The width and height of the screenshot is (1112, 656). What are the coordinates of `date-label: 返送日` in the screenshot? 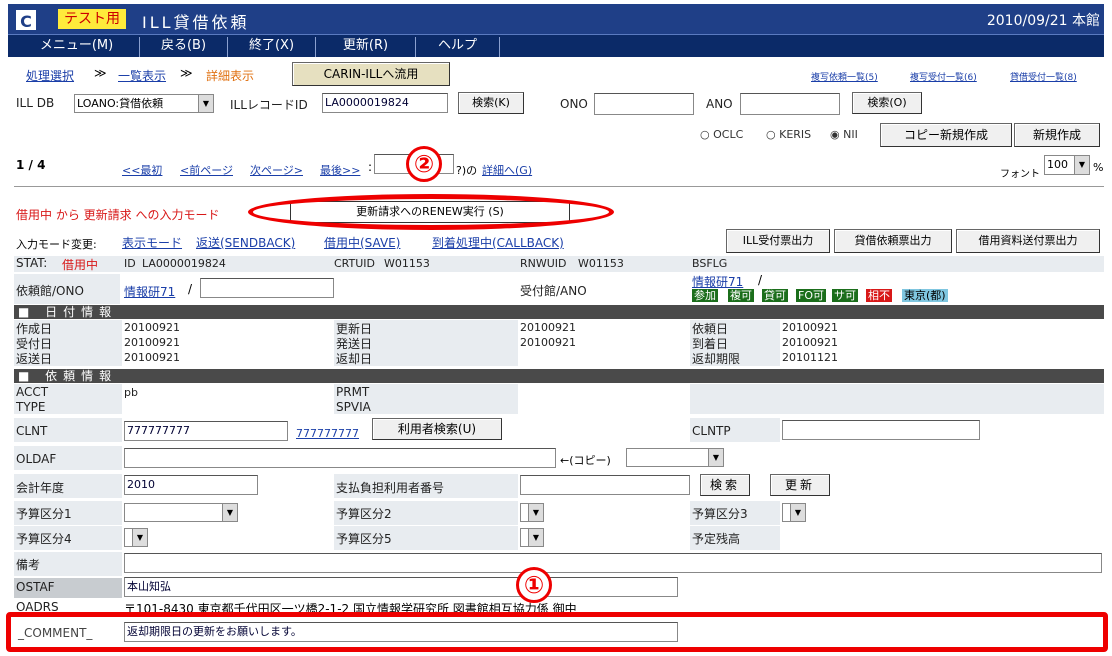 It's located at (34, 359).